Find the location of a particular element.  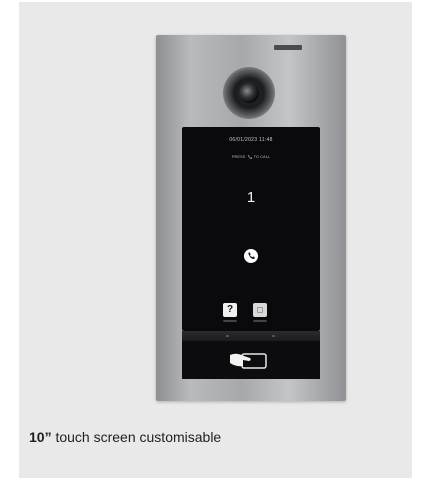

card-reader is located at coordinates (251, 360).